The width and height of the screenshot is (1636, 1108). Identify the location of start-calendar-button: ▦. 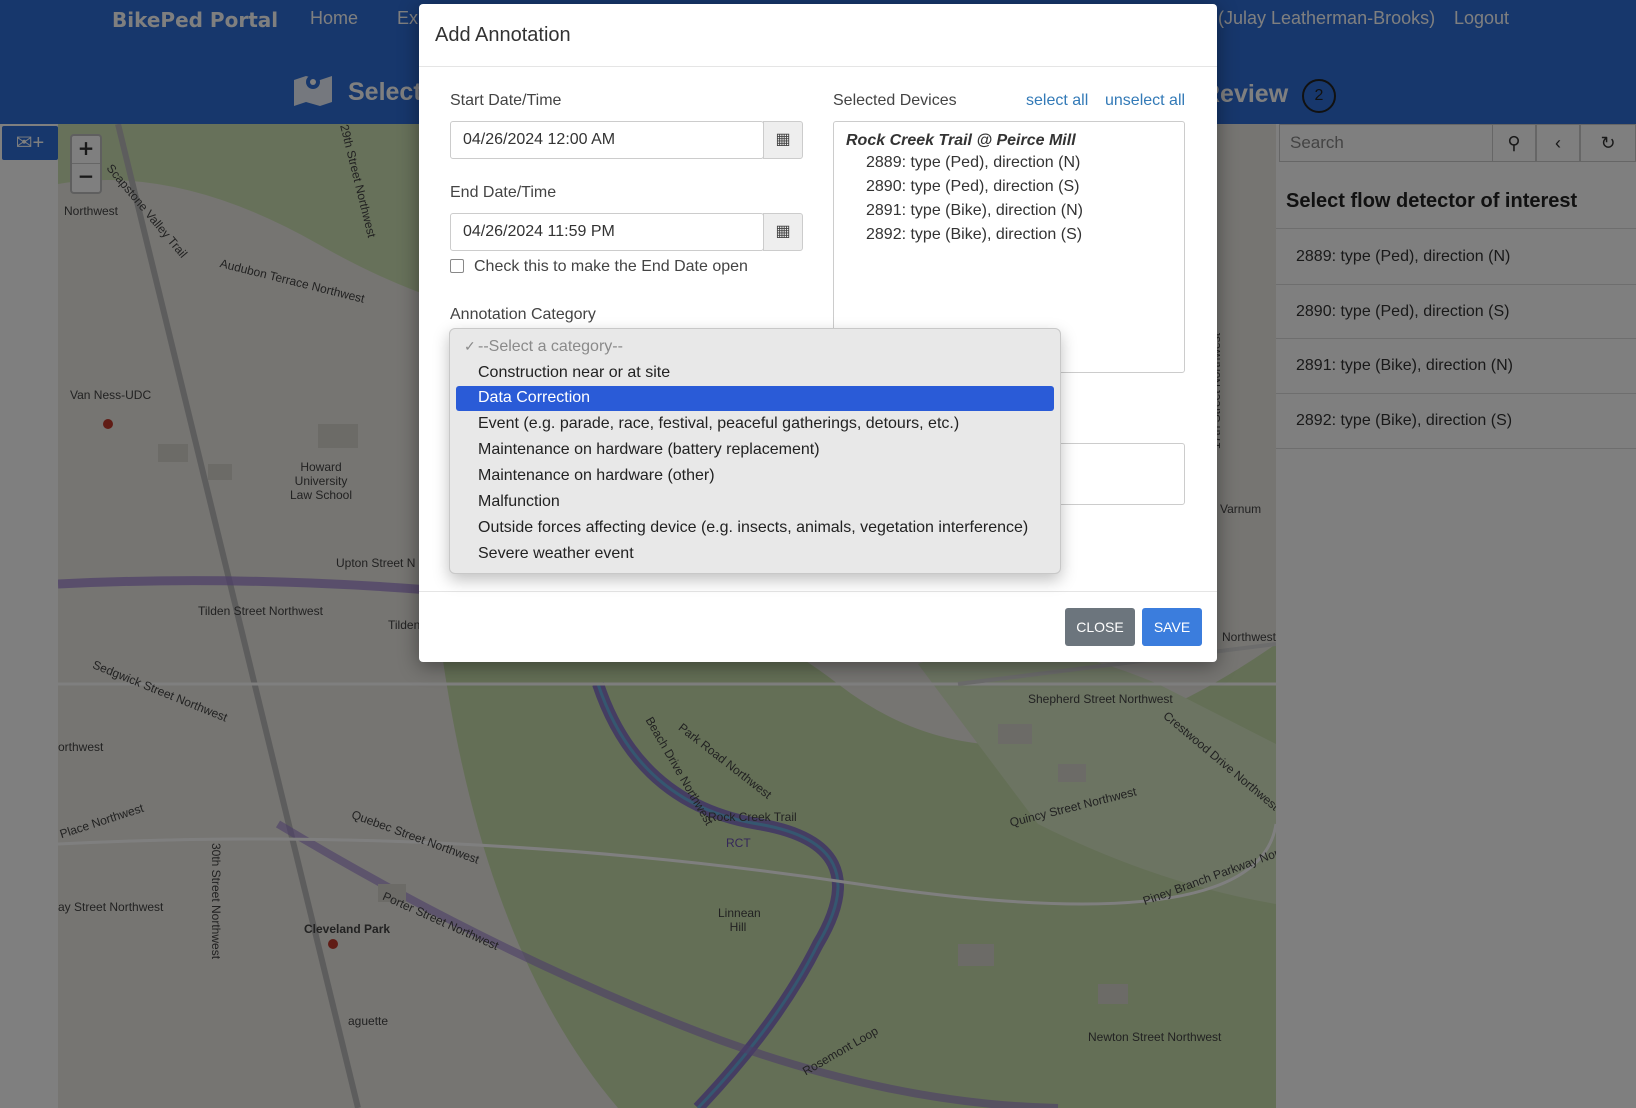
(783, 140).